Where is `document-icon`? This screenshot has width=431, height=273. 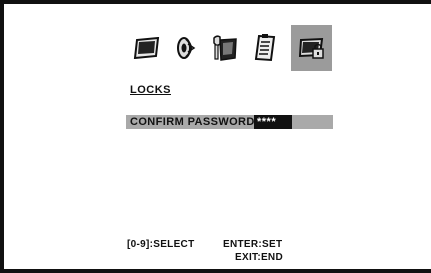 document-icon is located at coordinates (265, 48).